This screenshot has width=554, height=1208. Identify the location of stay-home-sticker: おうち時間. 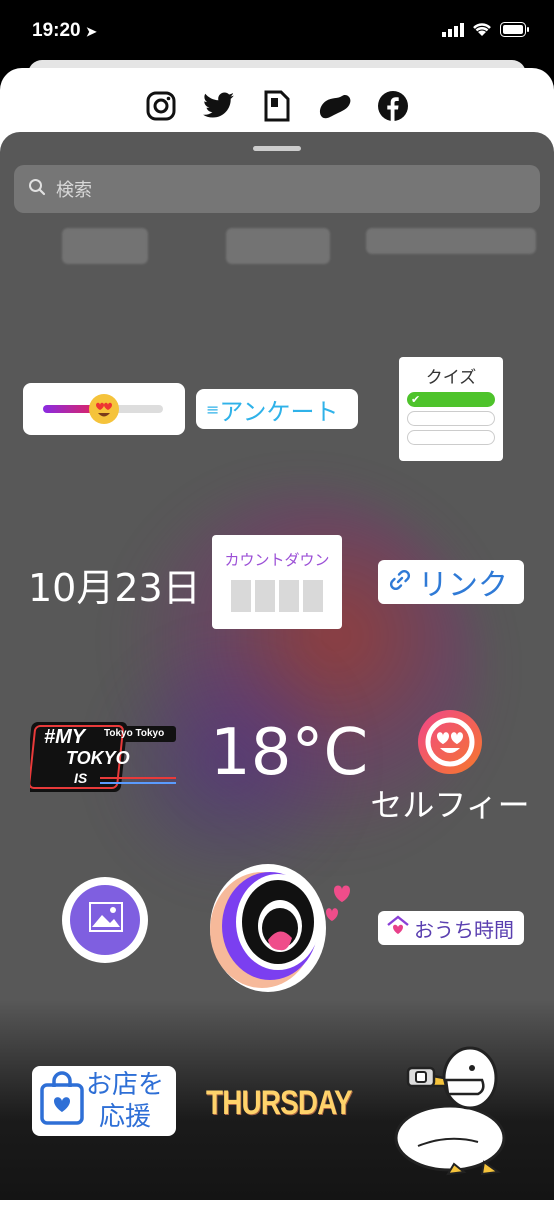
(451, 928).